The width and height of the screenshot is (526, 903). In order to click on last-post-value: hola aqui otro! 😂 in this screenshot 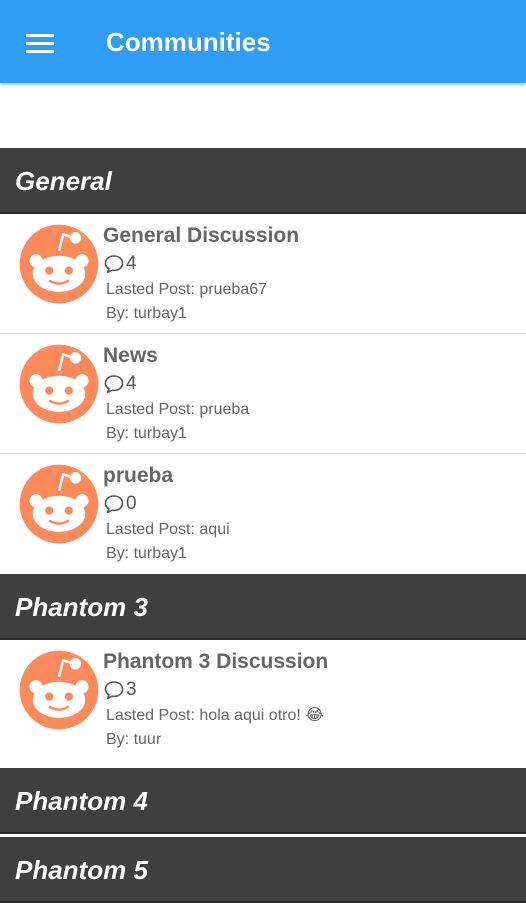, I will do `click(261, 715)`.